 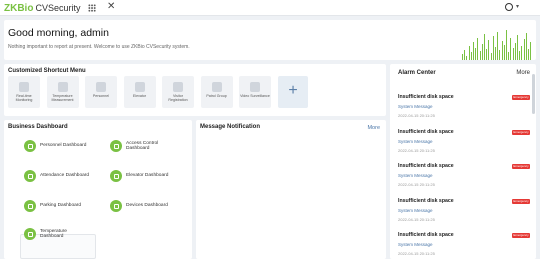 What do you see at coordinates (92, 8) in the screenshot?
I see `grid-icon` at bounding box center [92, 8].